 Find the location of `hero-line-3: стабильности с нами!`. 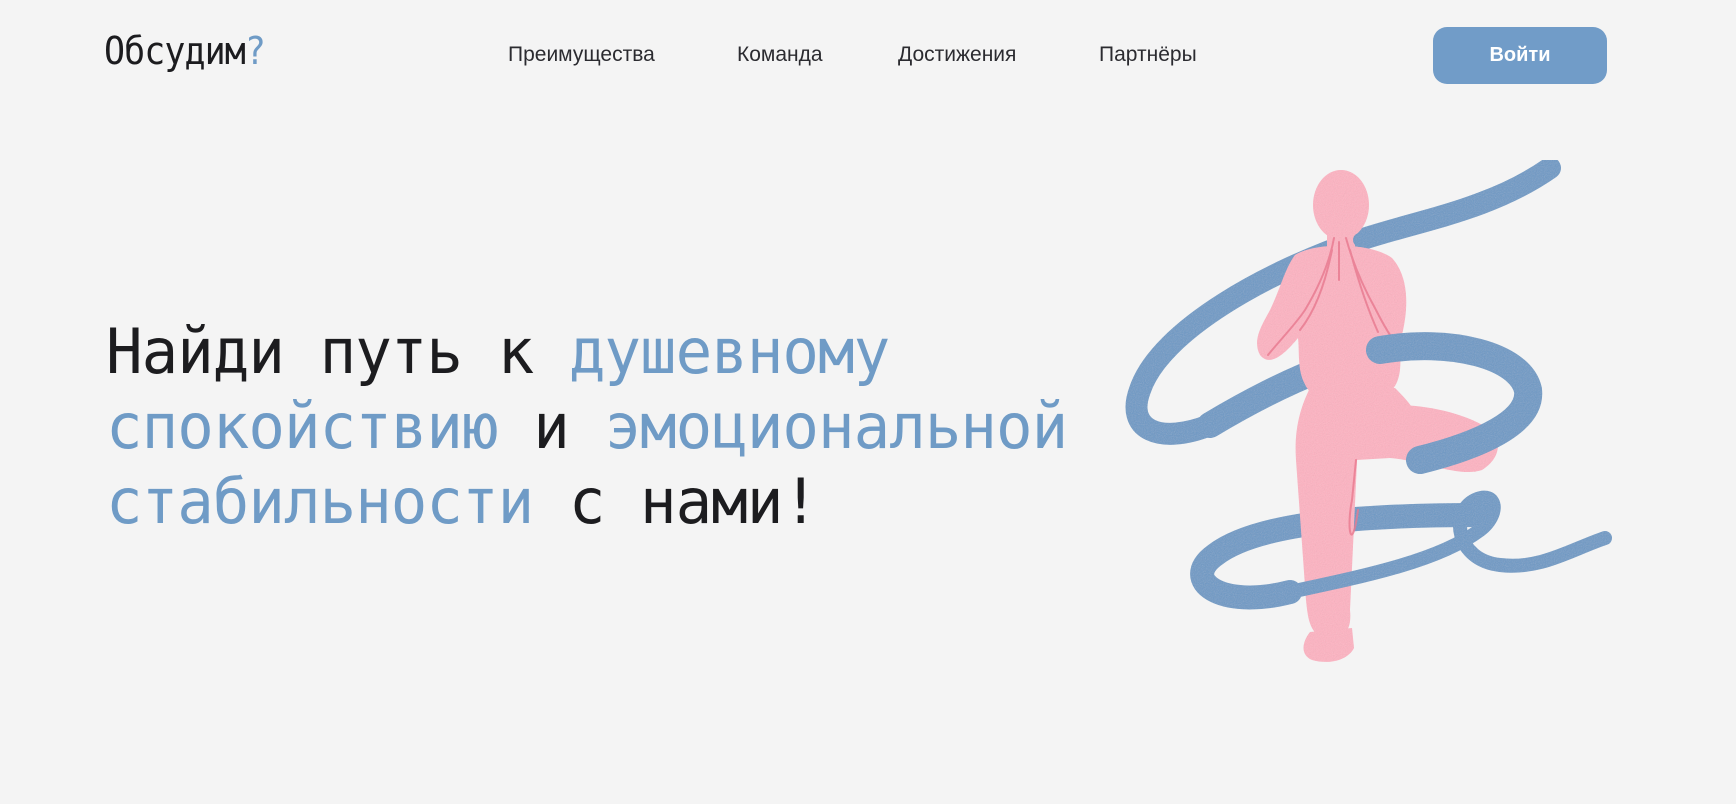

hero-line-3: стабильности с нами! is located at coordinates (586, 501).